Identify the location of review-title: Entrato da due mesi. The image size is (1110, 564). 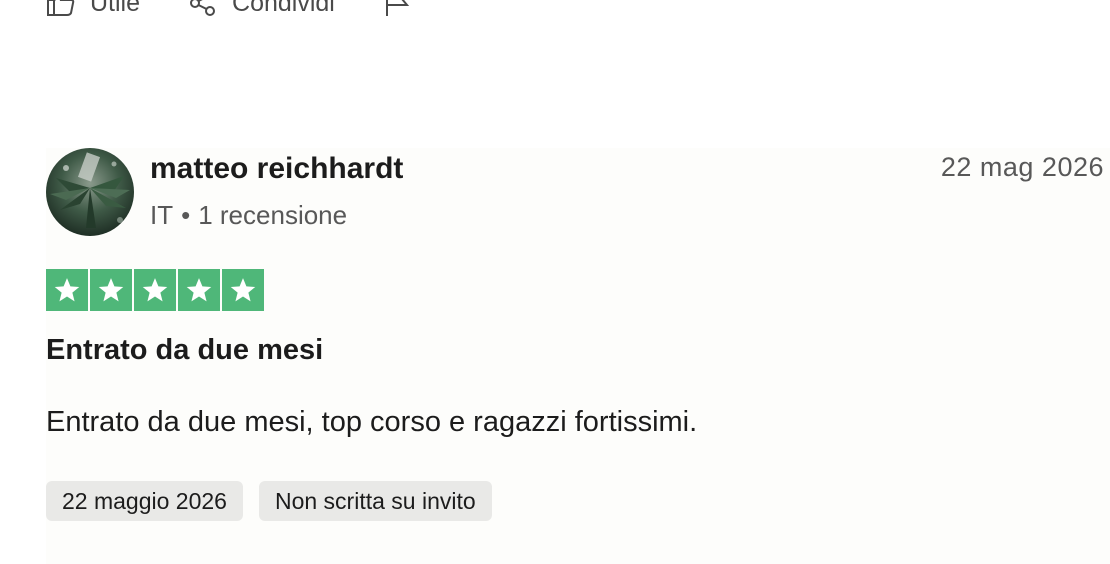
(185, 350).